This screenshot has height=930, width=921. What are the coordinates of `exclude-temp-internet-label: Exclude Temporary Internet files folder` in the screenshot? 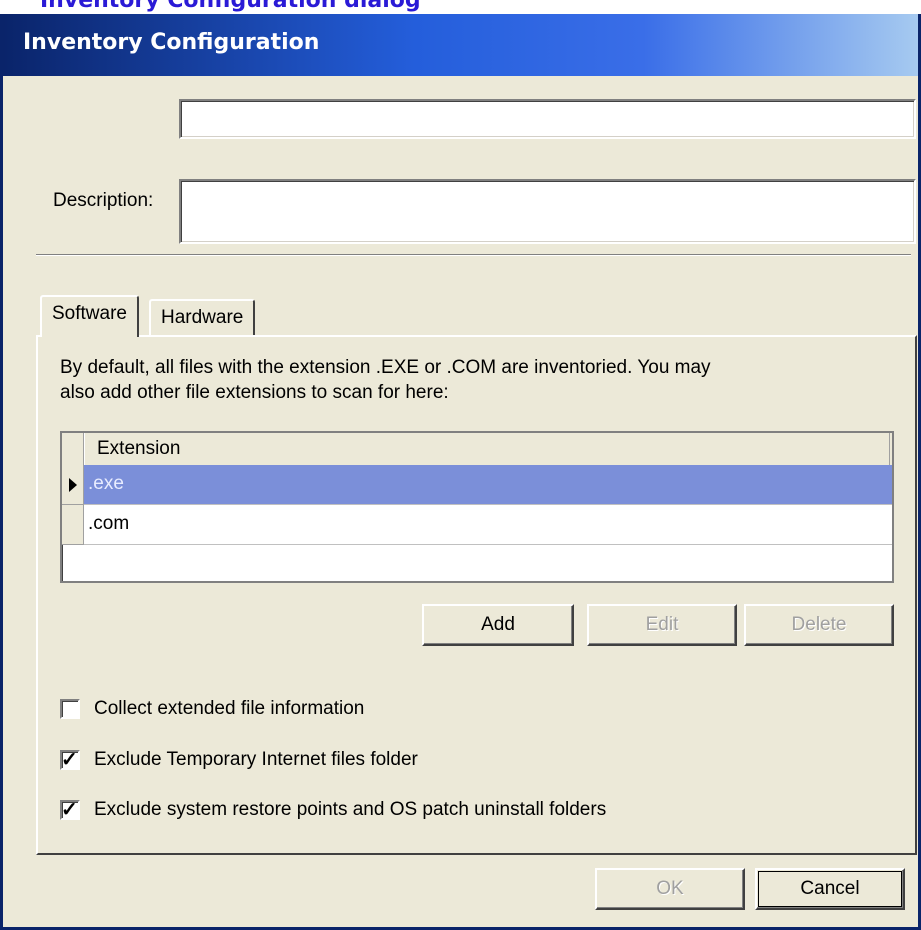 It's located at (256, 759).